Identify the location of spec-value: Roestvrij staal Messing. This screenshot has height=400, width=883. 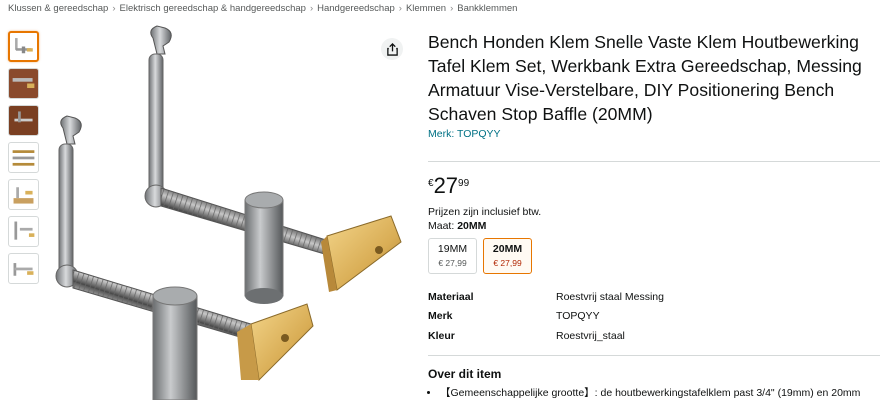
(610, 296).